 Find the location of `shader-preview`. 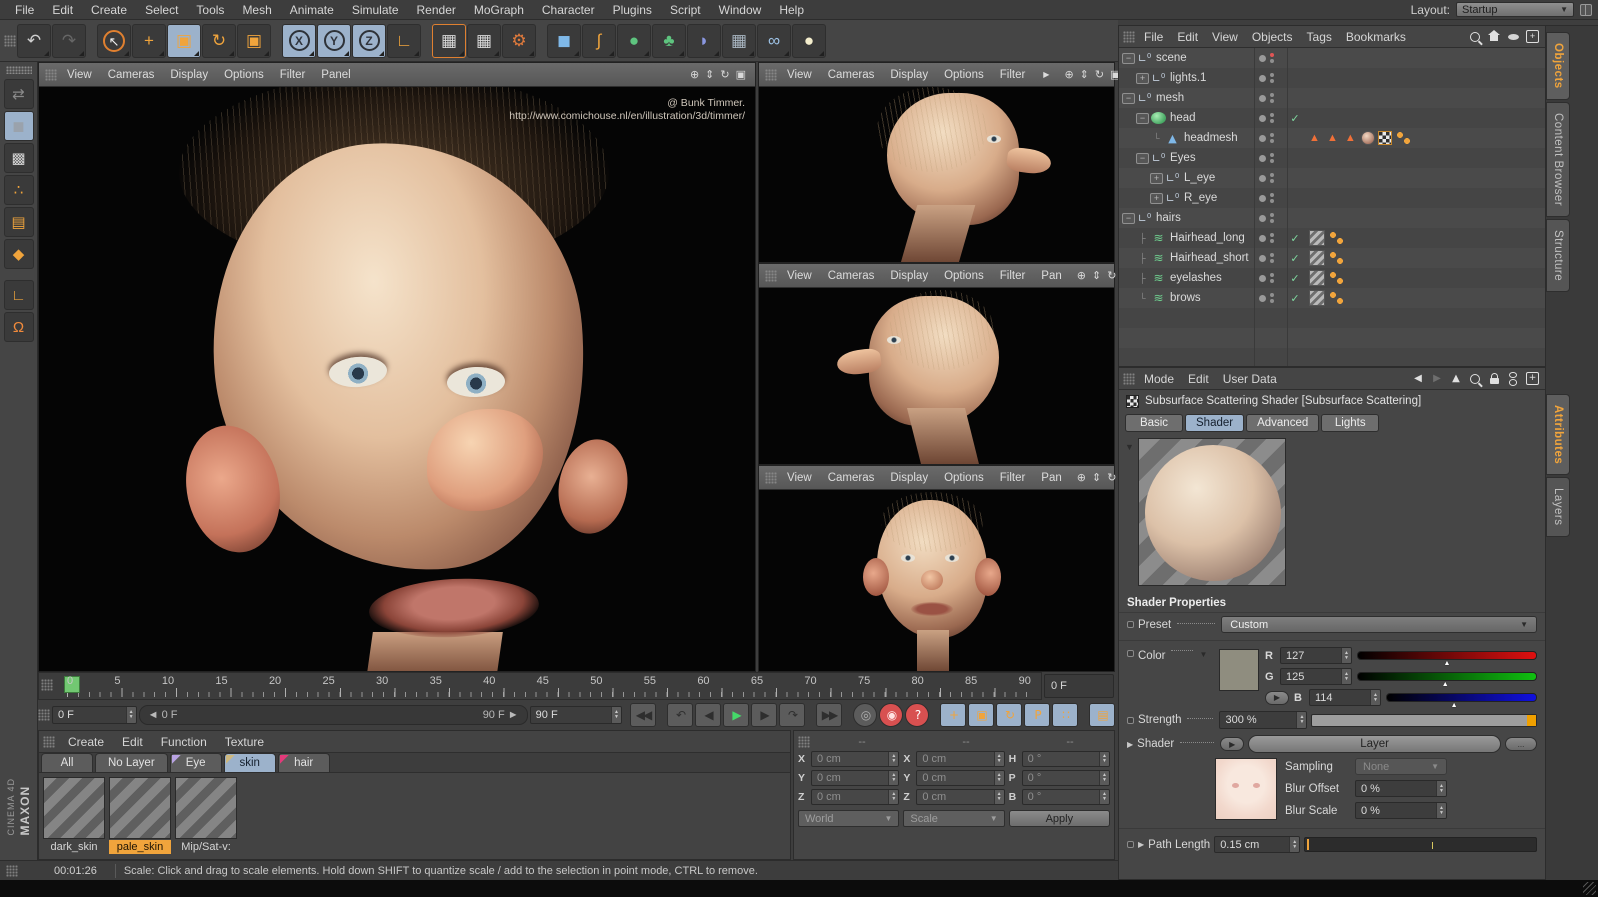

shader-preview is located at coordinates (1211, 512).